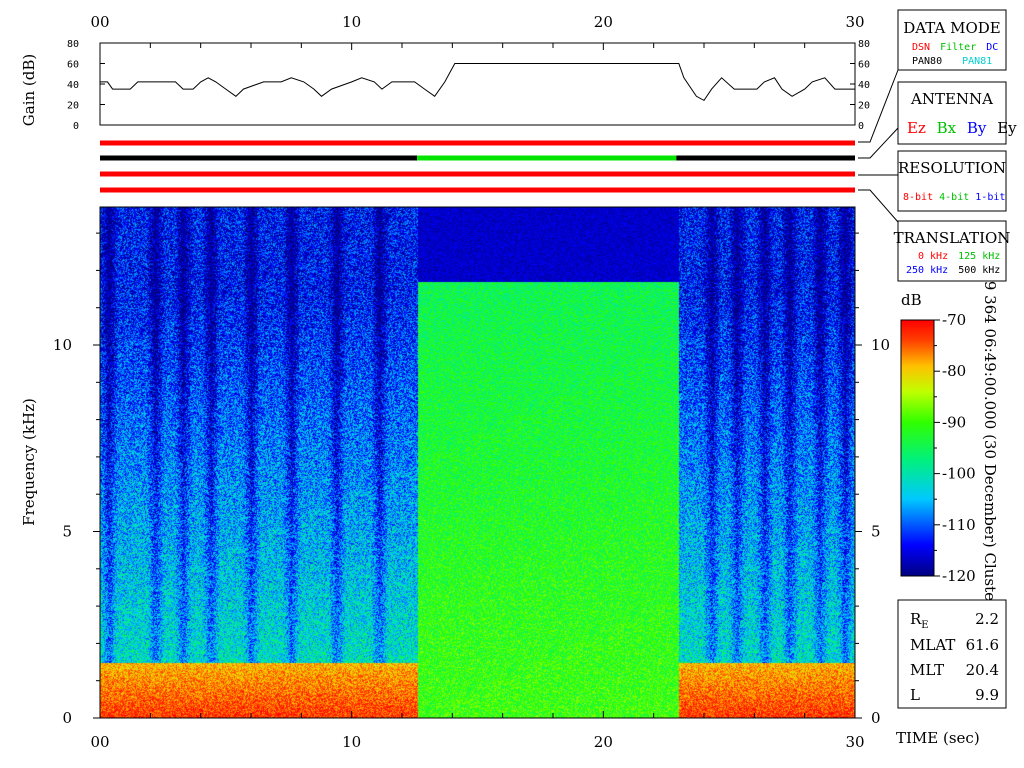 The image size is (1024, 768). Describe the element at coordinates (603, 22) in the screenshot. I see `gain-x-tick-label: 20` at that location.